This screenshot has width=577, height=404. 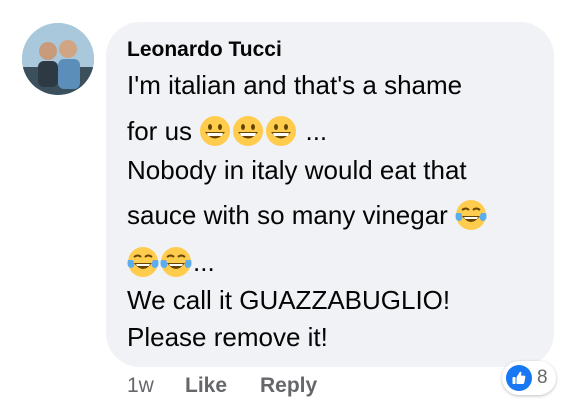 I want to click on comment-text: I'm italian and that's a shame, so click(x=295, y=85).